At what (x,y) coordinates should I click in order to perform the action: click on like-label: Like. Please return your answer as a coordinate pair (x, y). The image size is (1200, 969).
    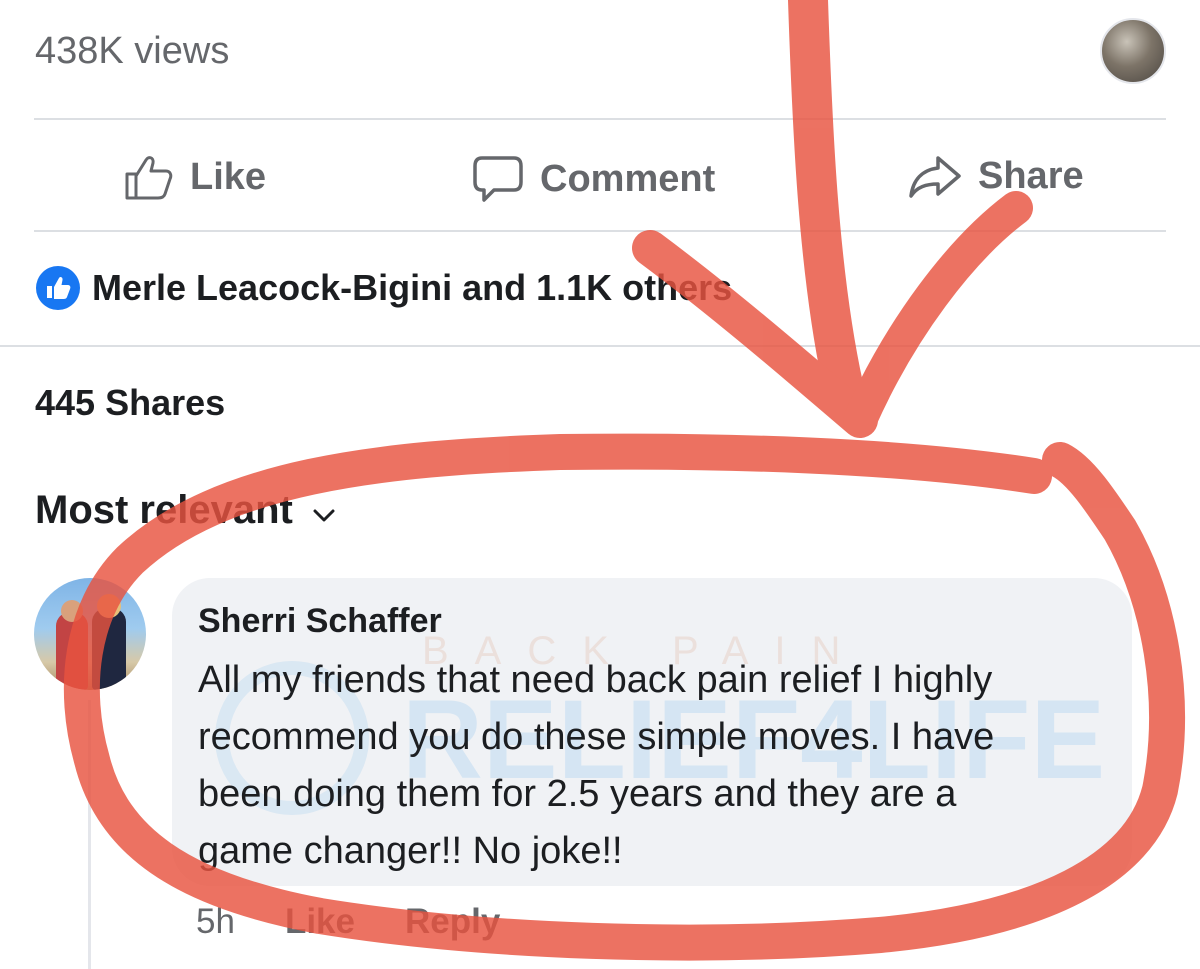
    Looking at the image, I should click on (228, 176).